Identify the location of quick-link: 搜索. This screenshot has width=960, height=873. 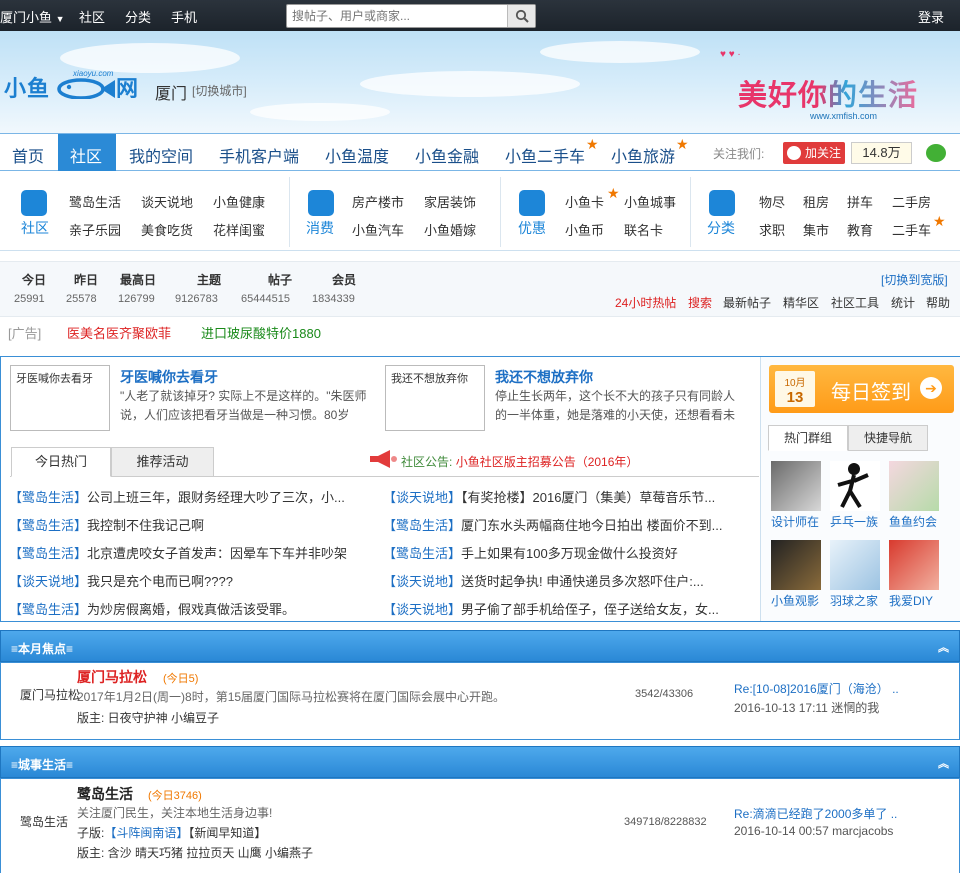
(700, 302).